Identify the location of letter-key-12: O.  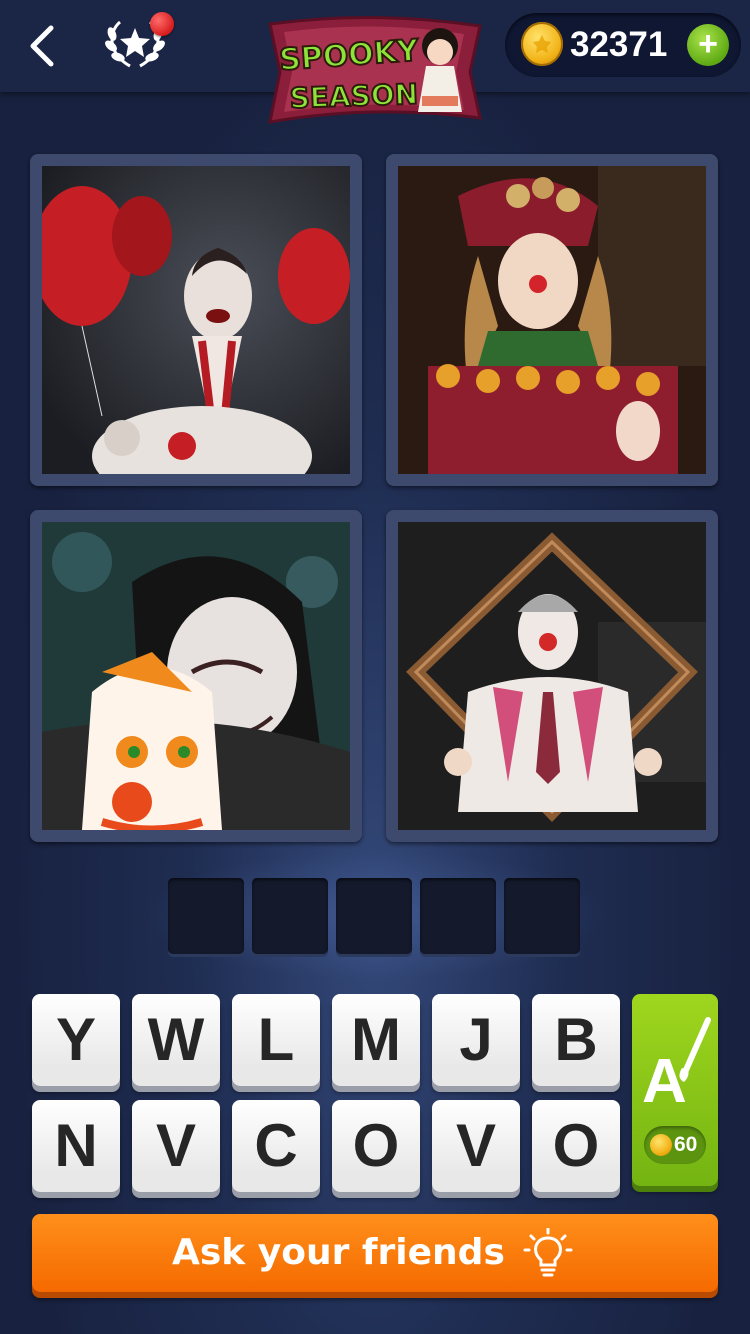
(576, 1146).